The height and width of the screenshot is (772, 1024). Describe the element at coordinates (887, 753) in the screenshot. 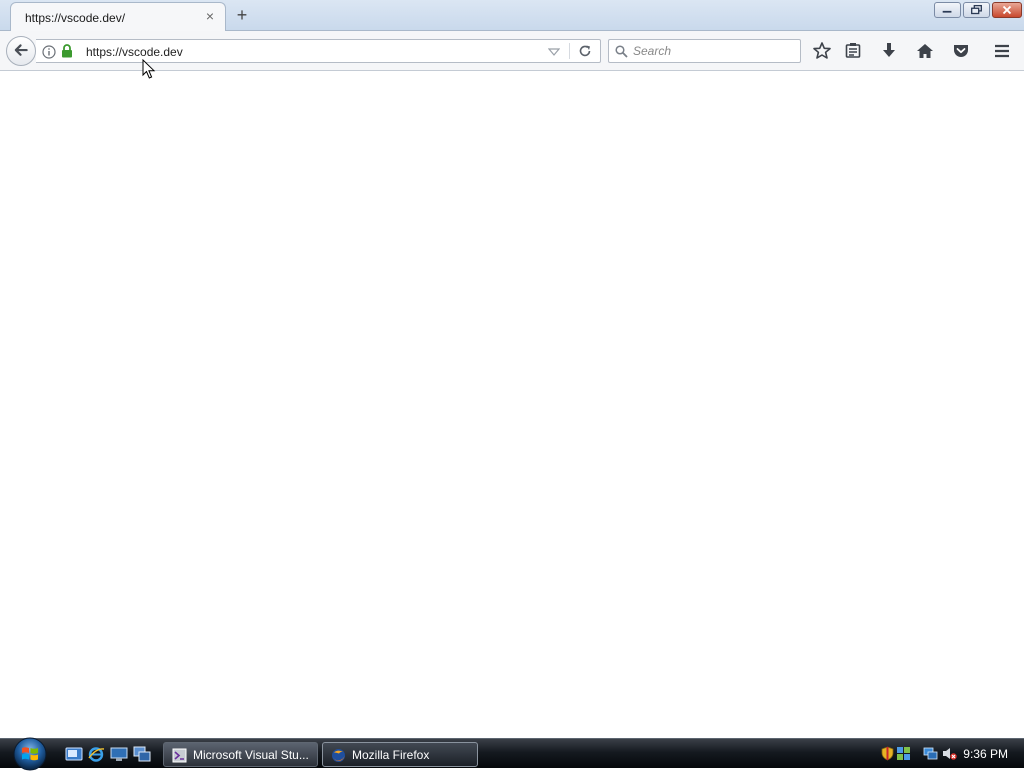

I see `security-shield-icon` at that location.